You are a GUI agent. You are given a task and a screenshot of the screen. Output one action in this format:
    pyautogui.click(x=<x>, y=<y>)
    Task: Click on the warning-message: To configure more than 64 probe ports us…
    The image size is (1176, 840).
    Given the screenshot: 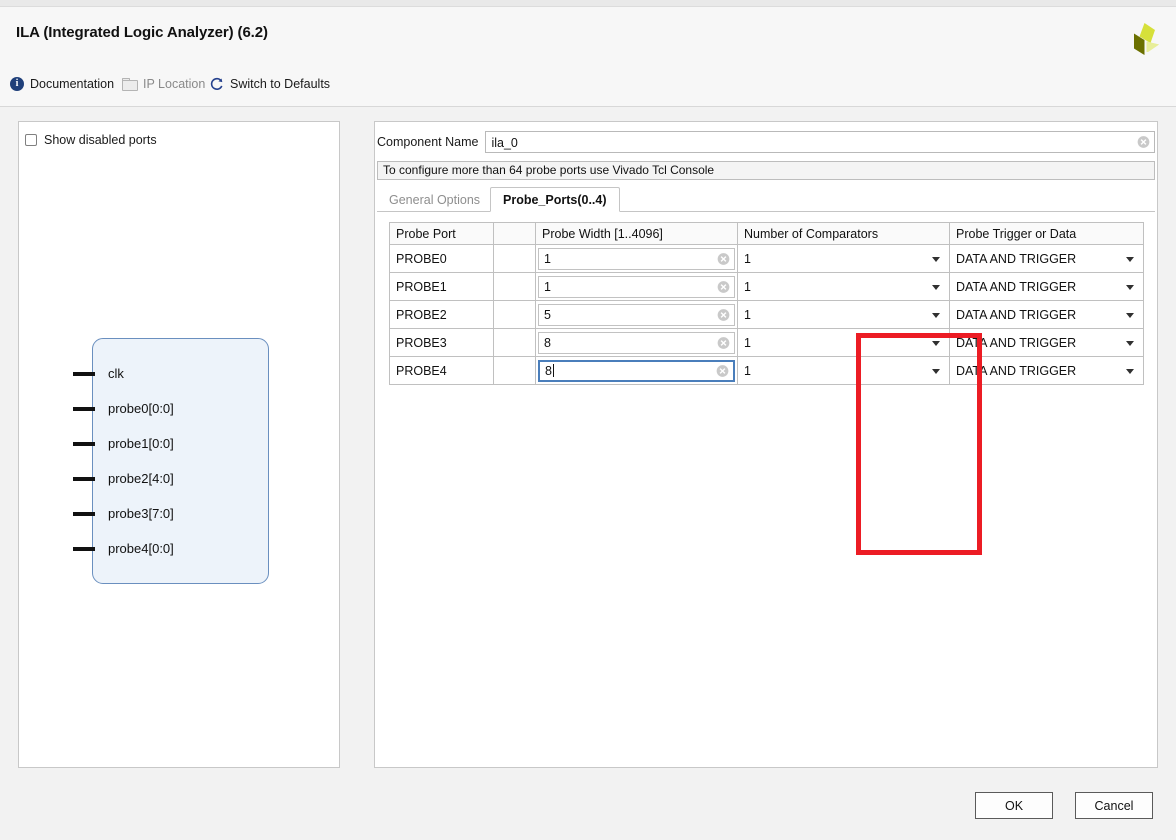 What is the action you would take?
    pyautogui.click(x=766, y=170)
    